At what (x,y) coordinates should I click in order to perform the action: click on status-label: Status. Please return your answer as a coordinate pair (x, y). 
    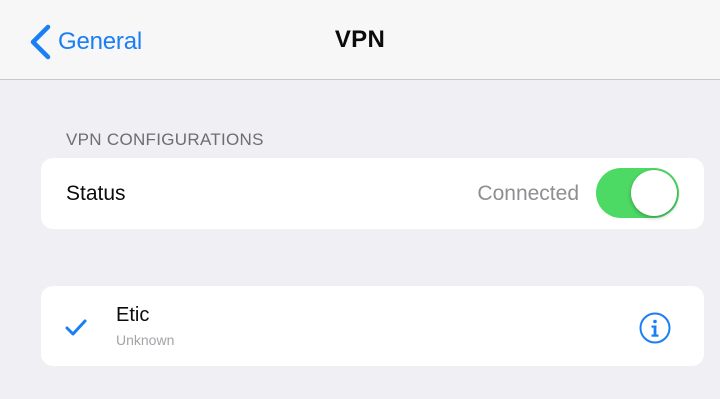
    Looking at the image, I should click on (96, 193).